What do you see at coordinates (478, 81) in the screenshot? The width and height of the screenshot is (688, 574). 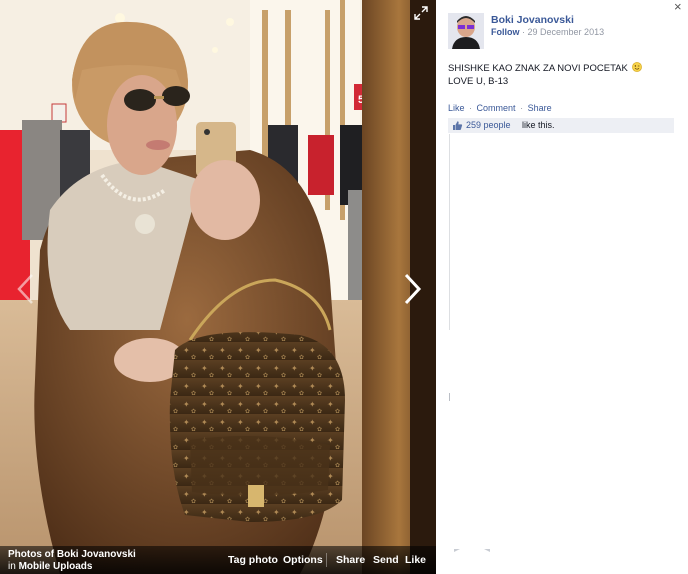 I see `caption-line-2: LOVE U, B-13` at bounding box center [478, 81].